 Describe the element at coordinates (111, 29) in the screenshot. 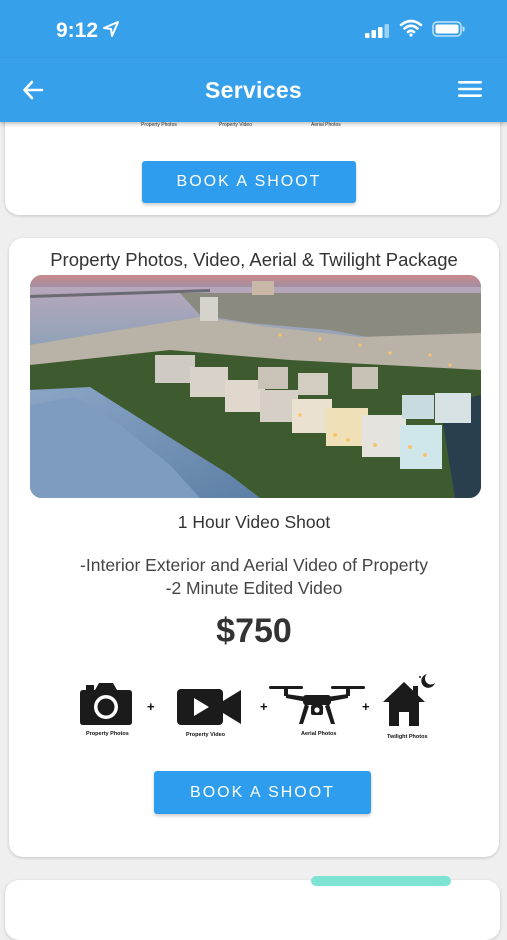

I see `location-arrow-icon` at that location.